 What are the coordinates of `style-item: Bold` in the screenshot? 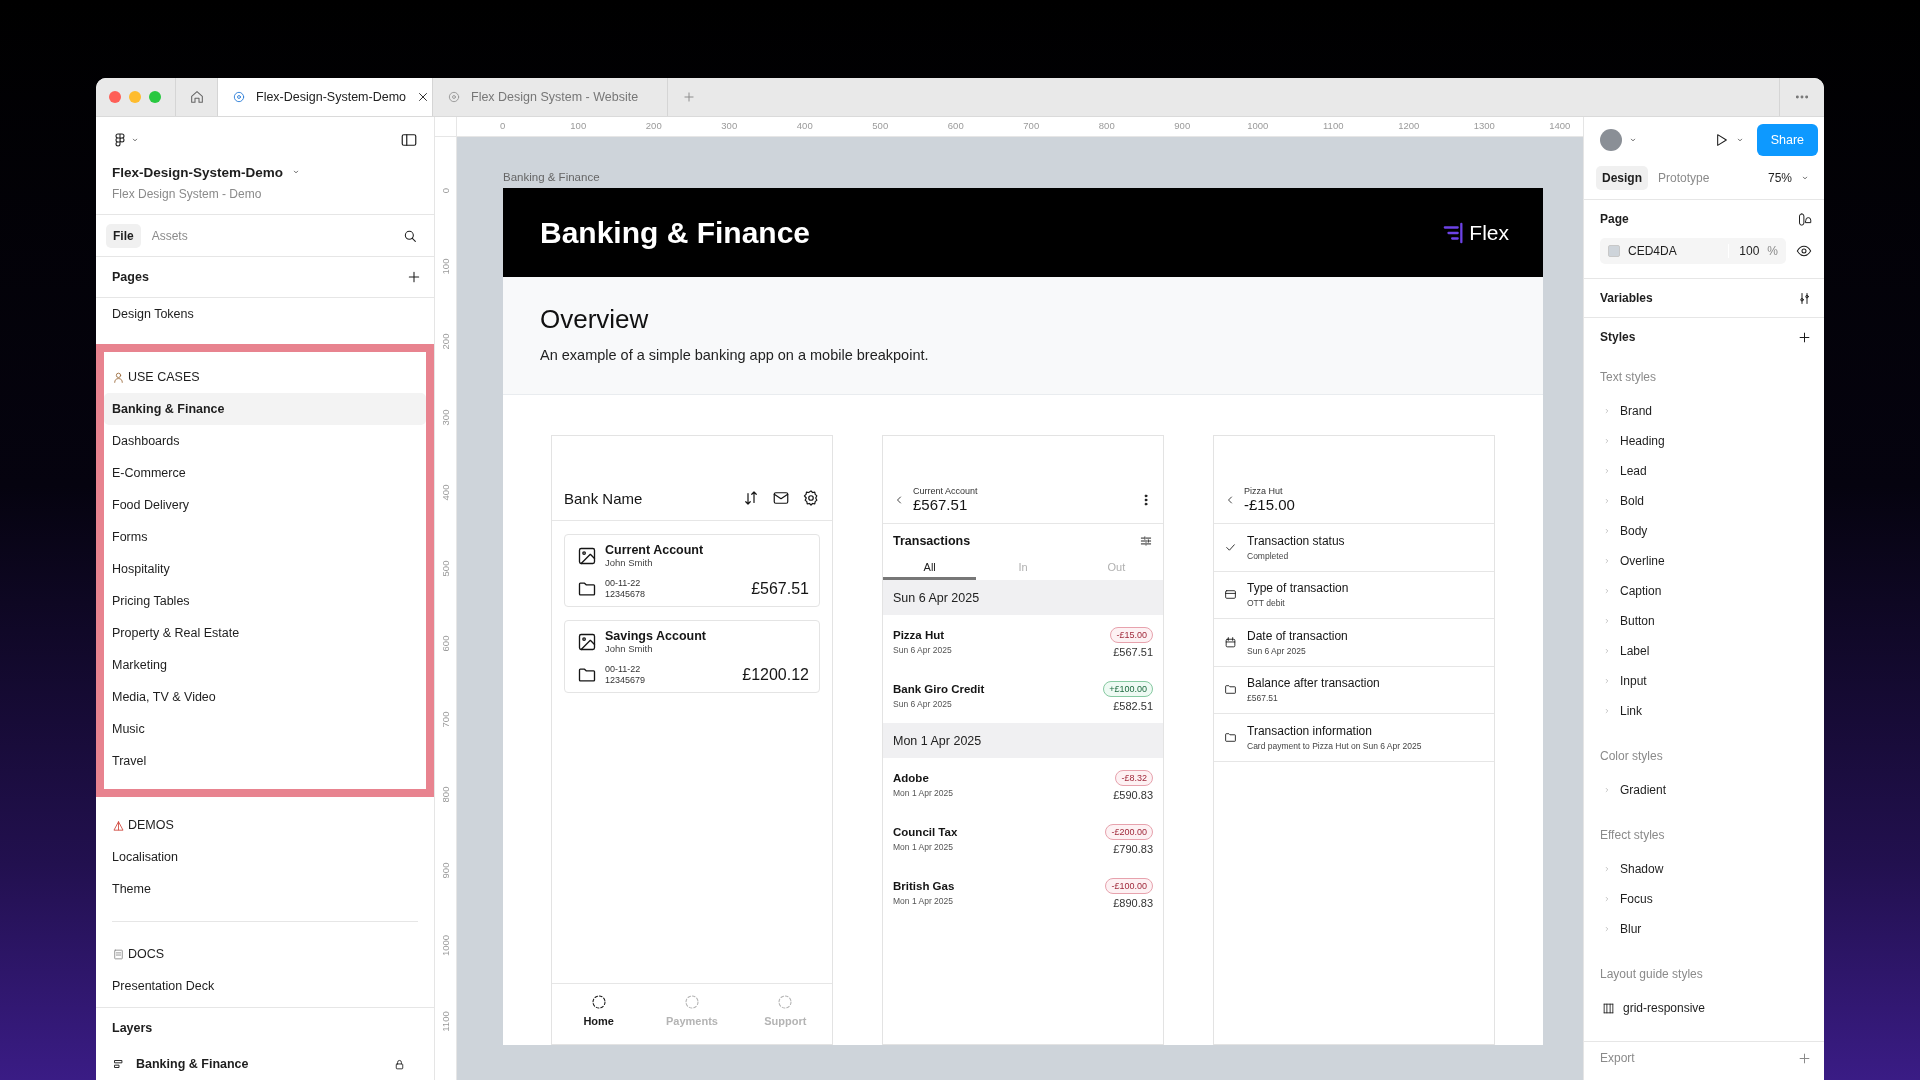 It's located at (1706, 501).